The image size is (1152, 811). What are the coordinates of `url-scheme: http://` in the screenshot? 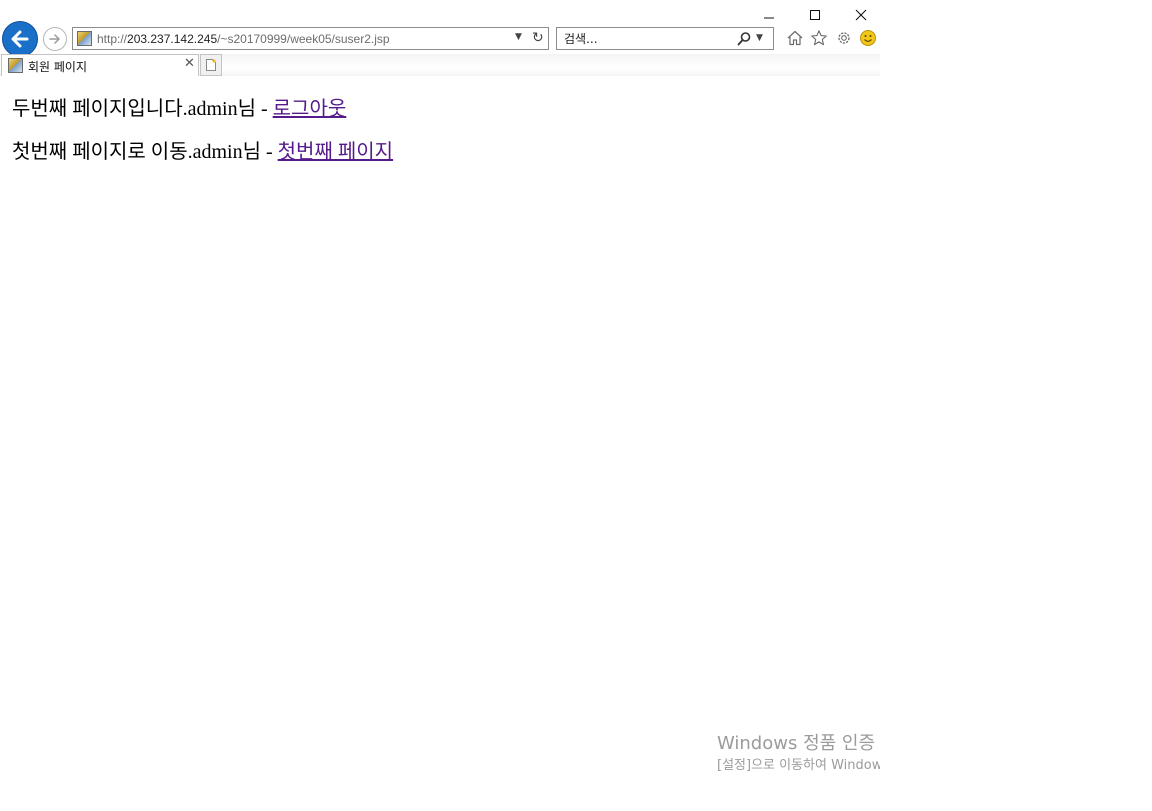 It's located at (112, 39).